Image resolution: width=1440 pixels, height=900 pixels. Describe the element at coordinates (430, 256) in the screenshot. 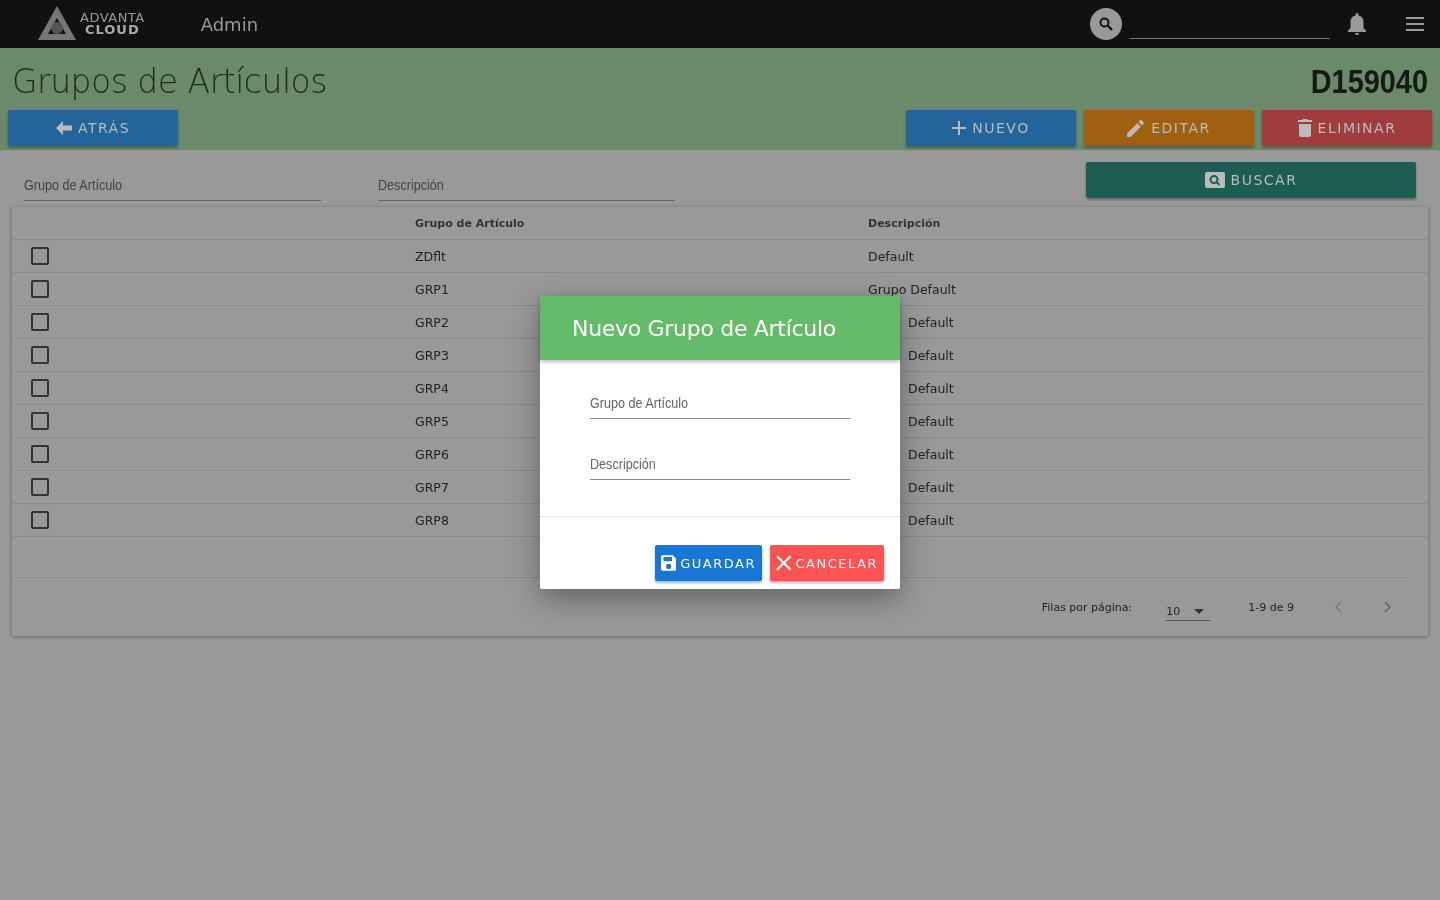

I see `table-cell: ZDflt` at that location.